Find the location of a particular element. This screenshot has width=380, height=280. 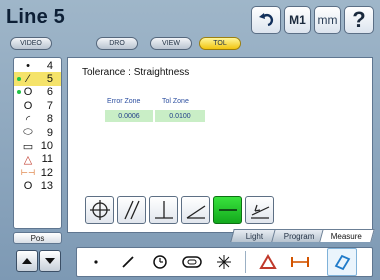

triangle-tool-button is located at coordinates (268, 262).